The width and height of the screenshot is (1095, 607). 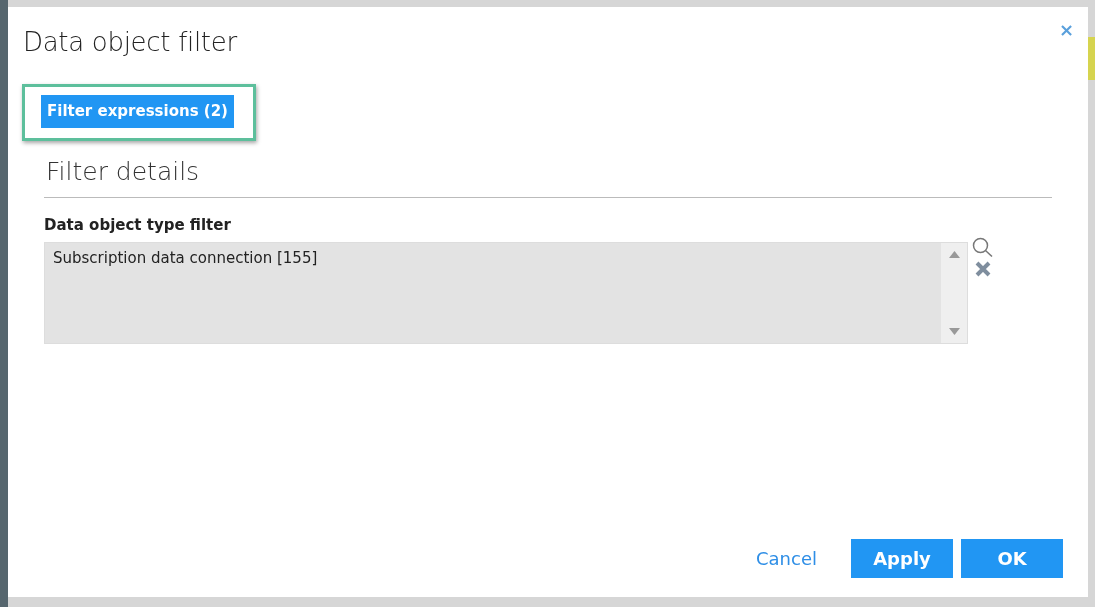 I want to click on scroll-down-icon, so click(x=954, y=331).